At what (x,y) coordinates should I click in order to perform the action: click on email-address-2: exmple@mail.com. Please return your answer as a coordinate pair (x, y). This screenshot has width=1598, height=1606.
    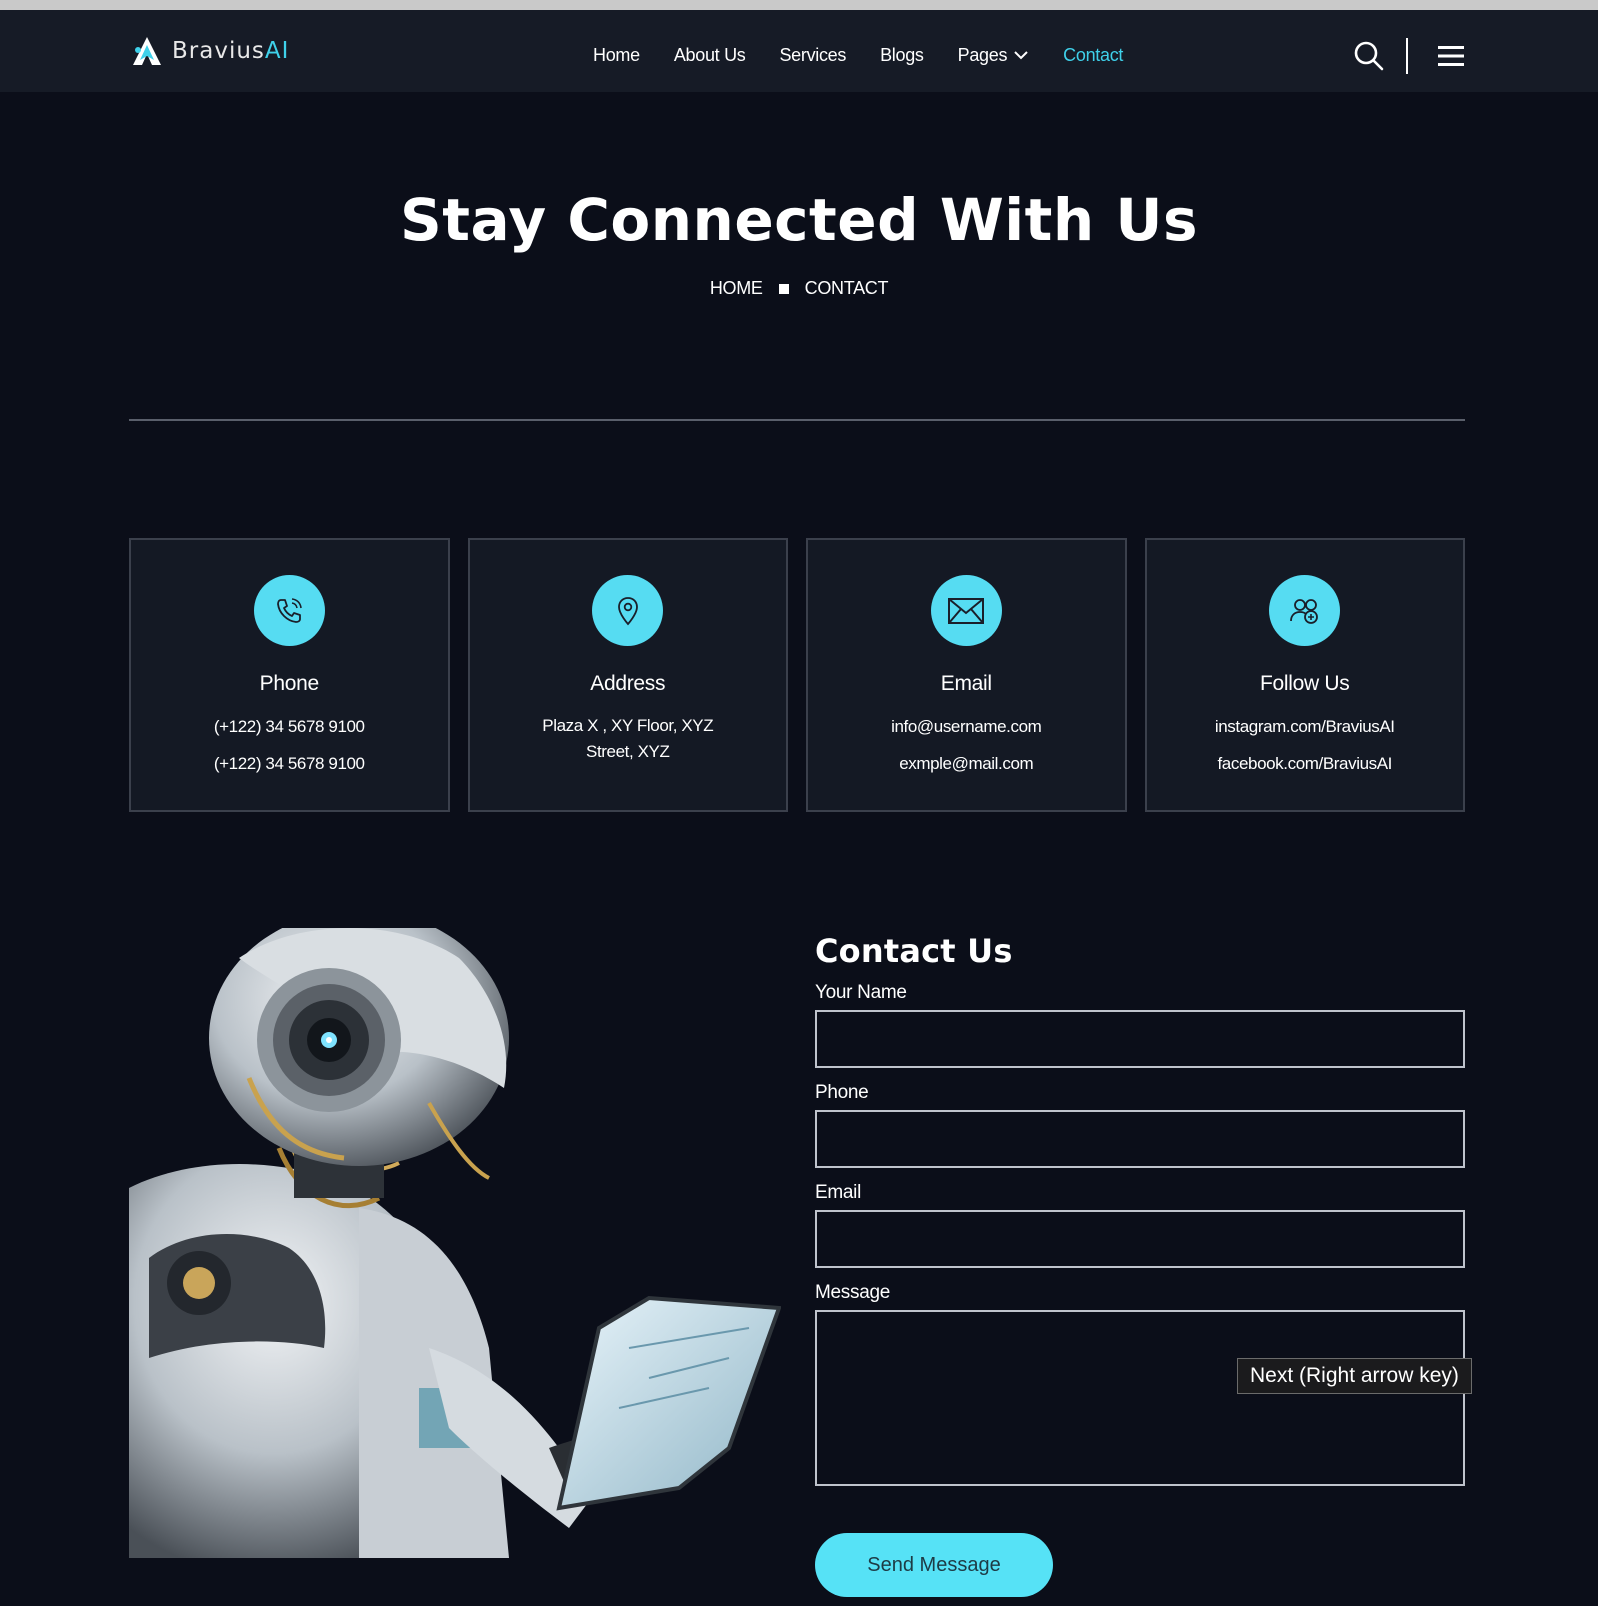
    Looking at the image, I should click on (966, 764).